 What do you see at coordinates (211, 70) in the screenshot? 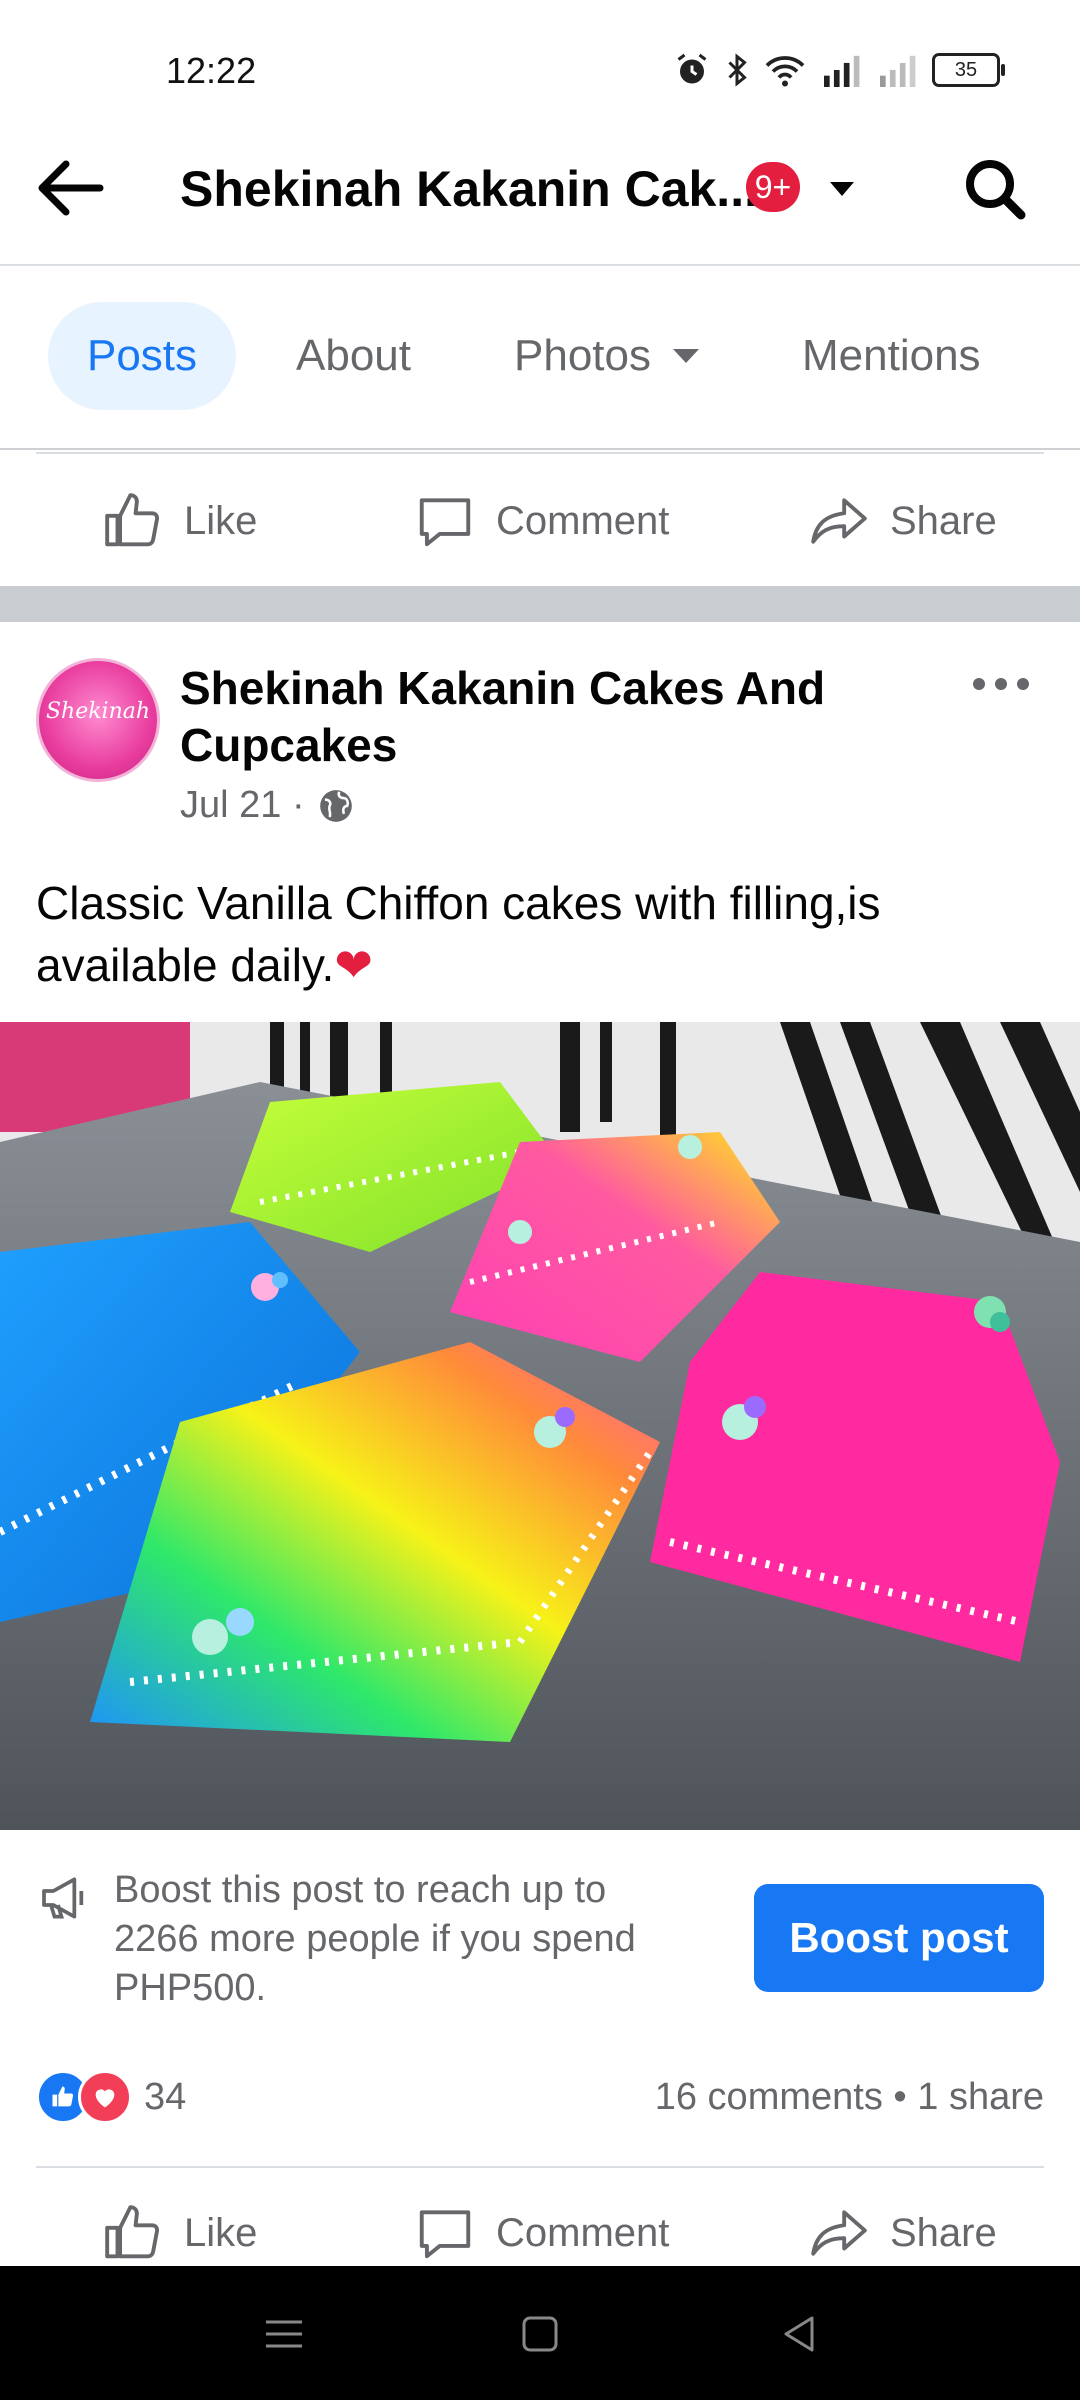
I see `status-time: 12:22` at bounding box center [211, 70].